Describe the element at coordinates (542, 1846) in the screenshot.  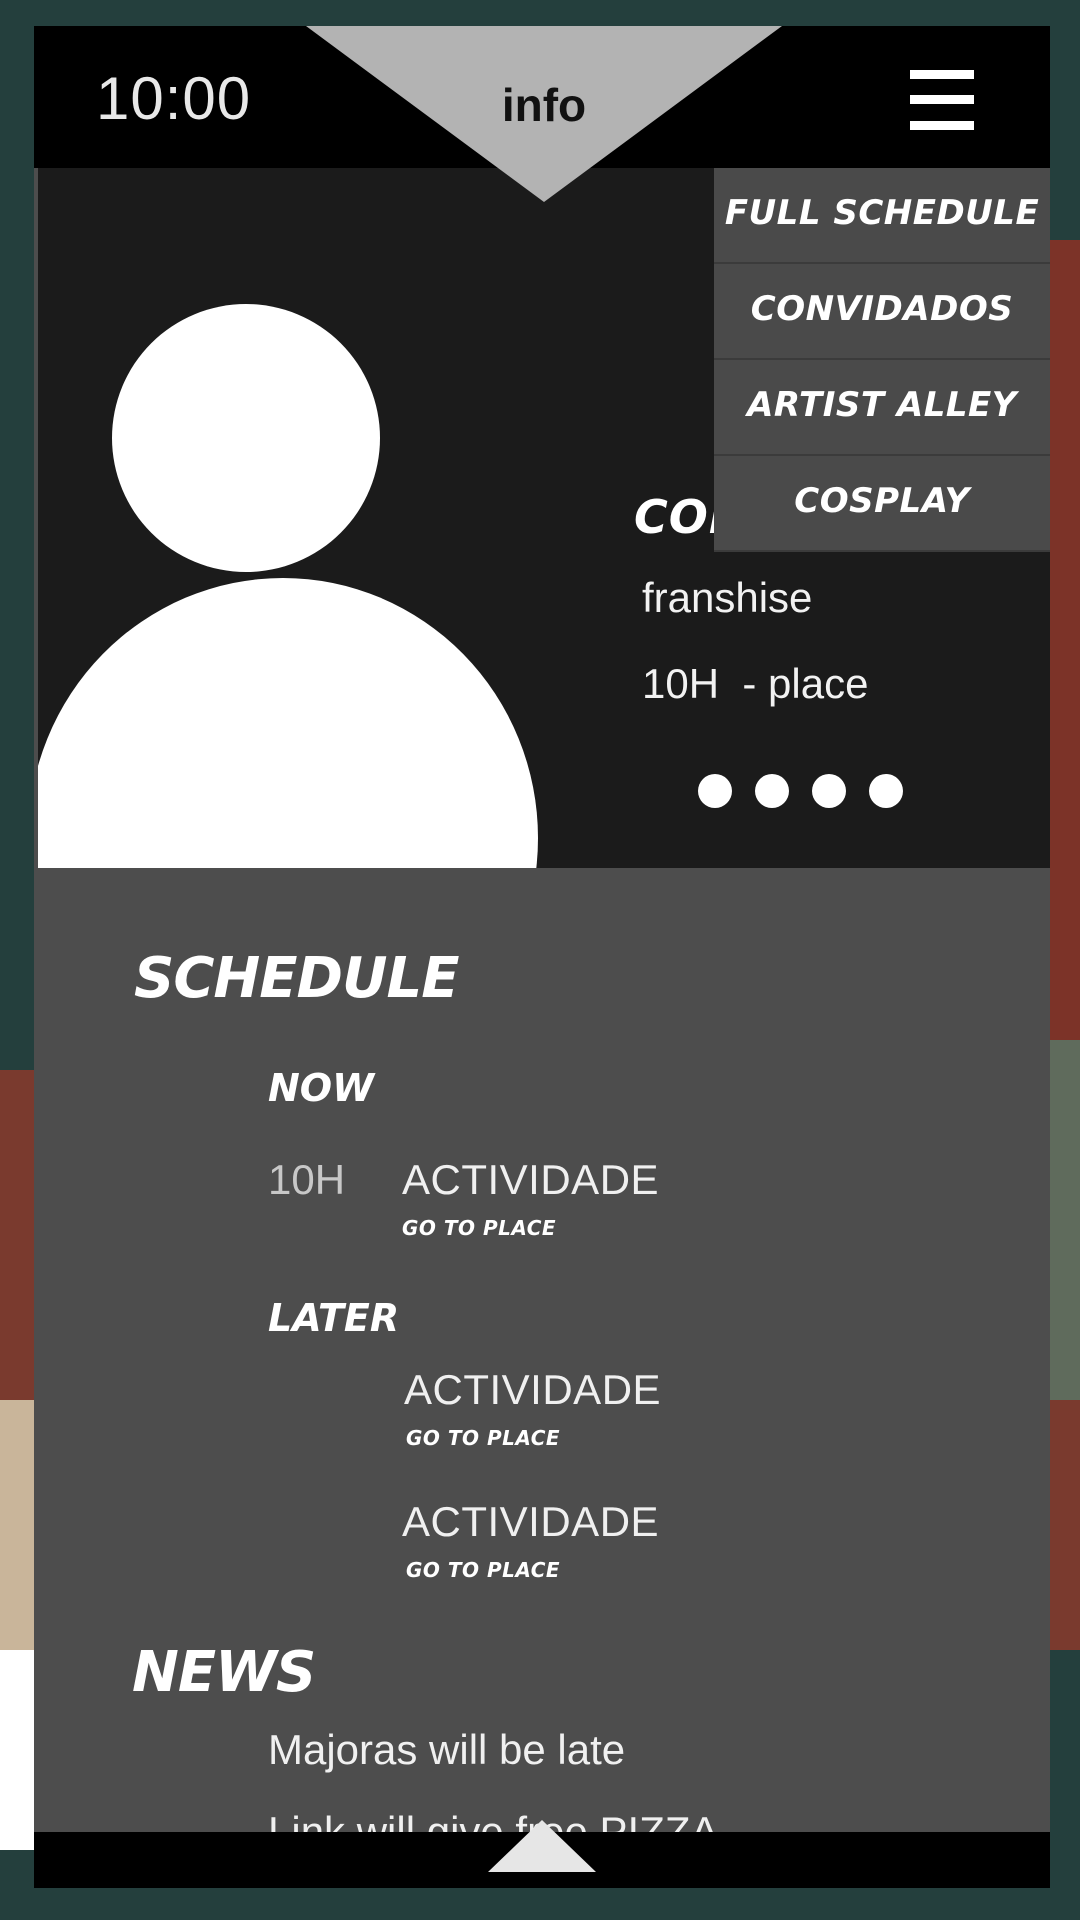
I see `up-arrow-icon` at that location.